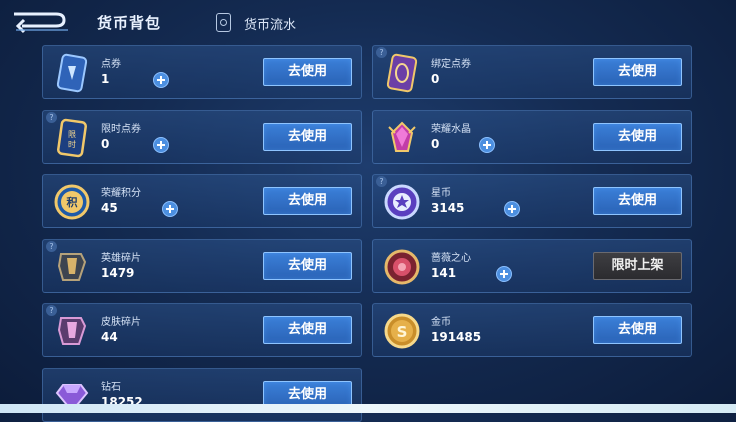 The width and height of the screenshot is (736, 422). What do you see at coordinates (451, 258) in the screenshot?
I see `currency-name: 蔷薇之心` at bounding box center [451, 258].